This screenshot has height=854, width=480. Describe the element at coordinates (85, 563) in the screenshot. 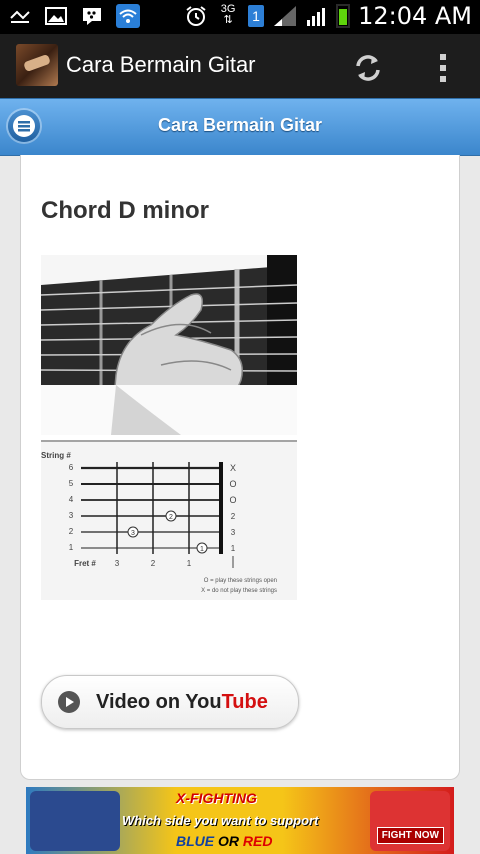

I see `fret-axis-label: Fret #` at that location.